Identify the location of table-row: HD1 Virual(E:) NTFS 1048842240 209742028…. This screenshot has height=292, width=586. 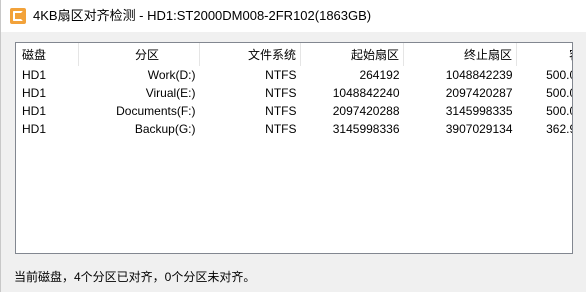
(294, 93).